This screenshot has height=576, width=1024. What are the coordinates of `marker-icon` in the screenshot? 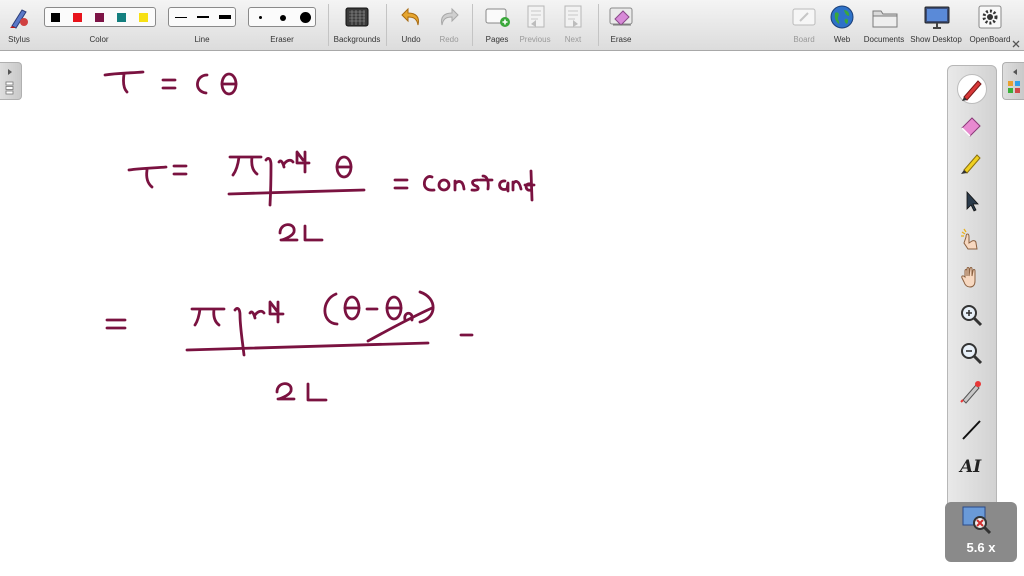 It's located at (971, 164).